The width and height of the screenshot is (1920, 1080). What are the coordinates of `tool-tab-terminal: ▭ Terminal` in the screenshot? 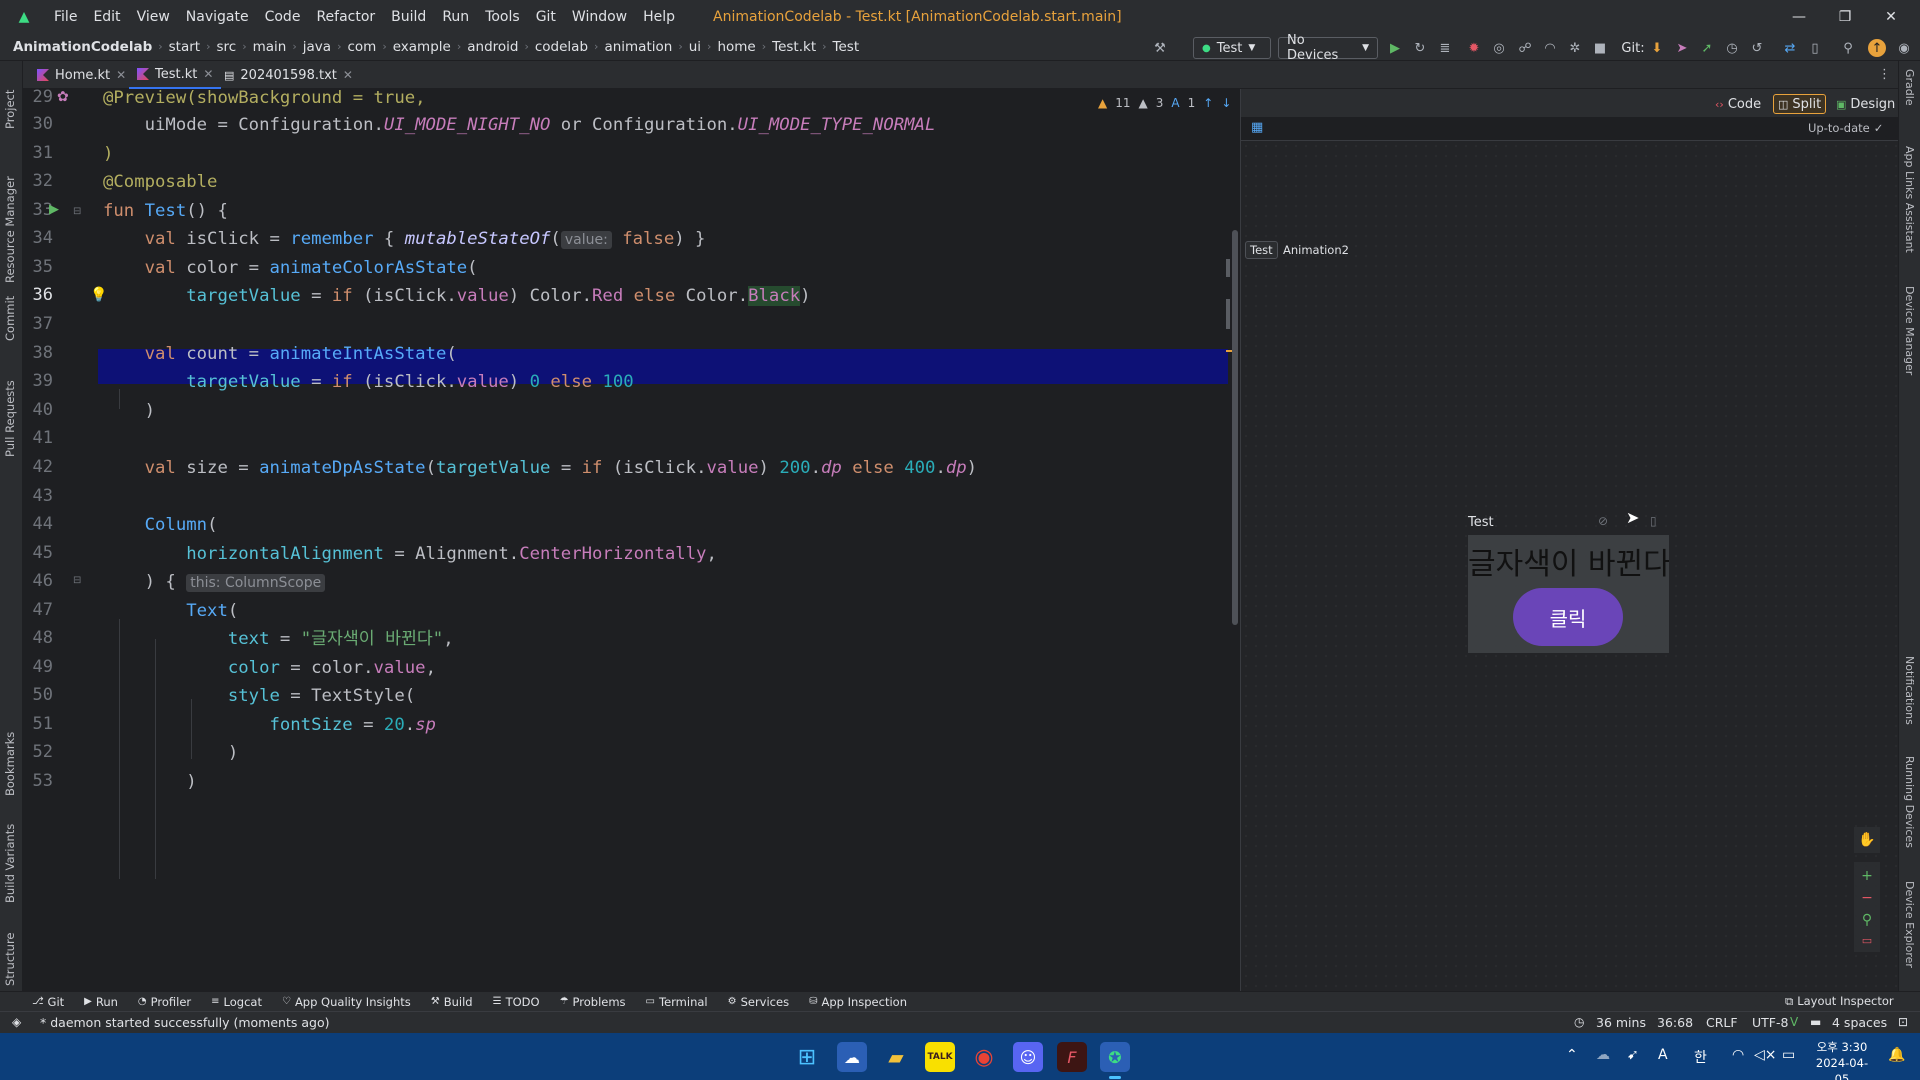 It's located at (677, 1002).